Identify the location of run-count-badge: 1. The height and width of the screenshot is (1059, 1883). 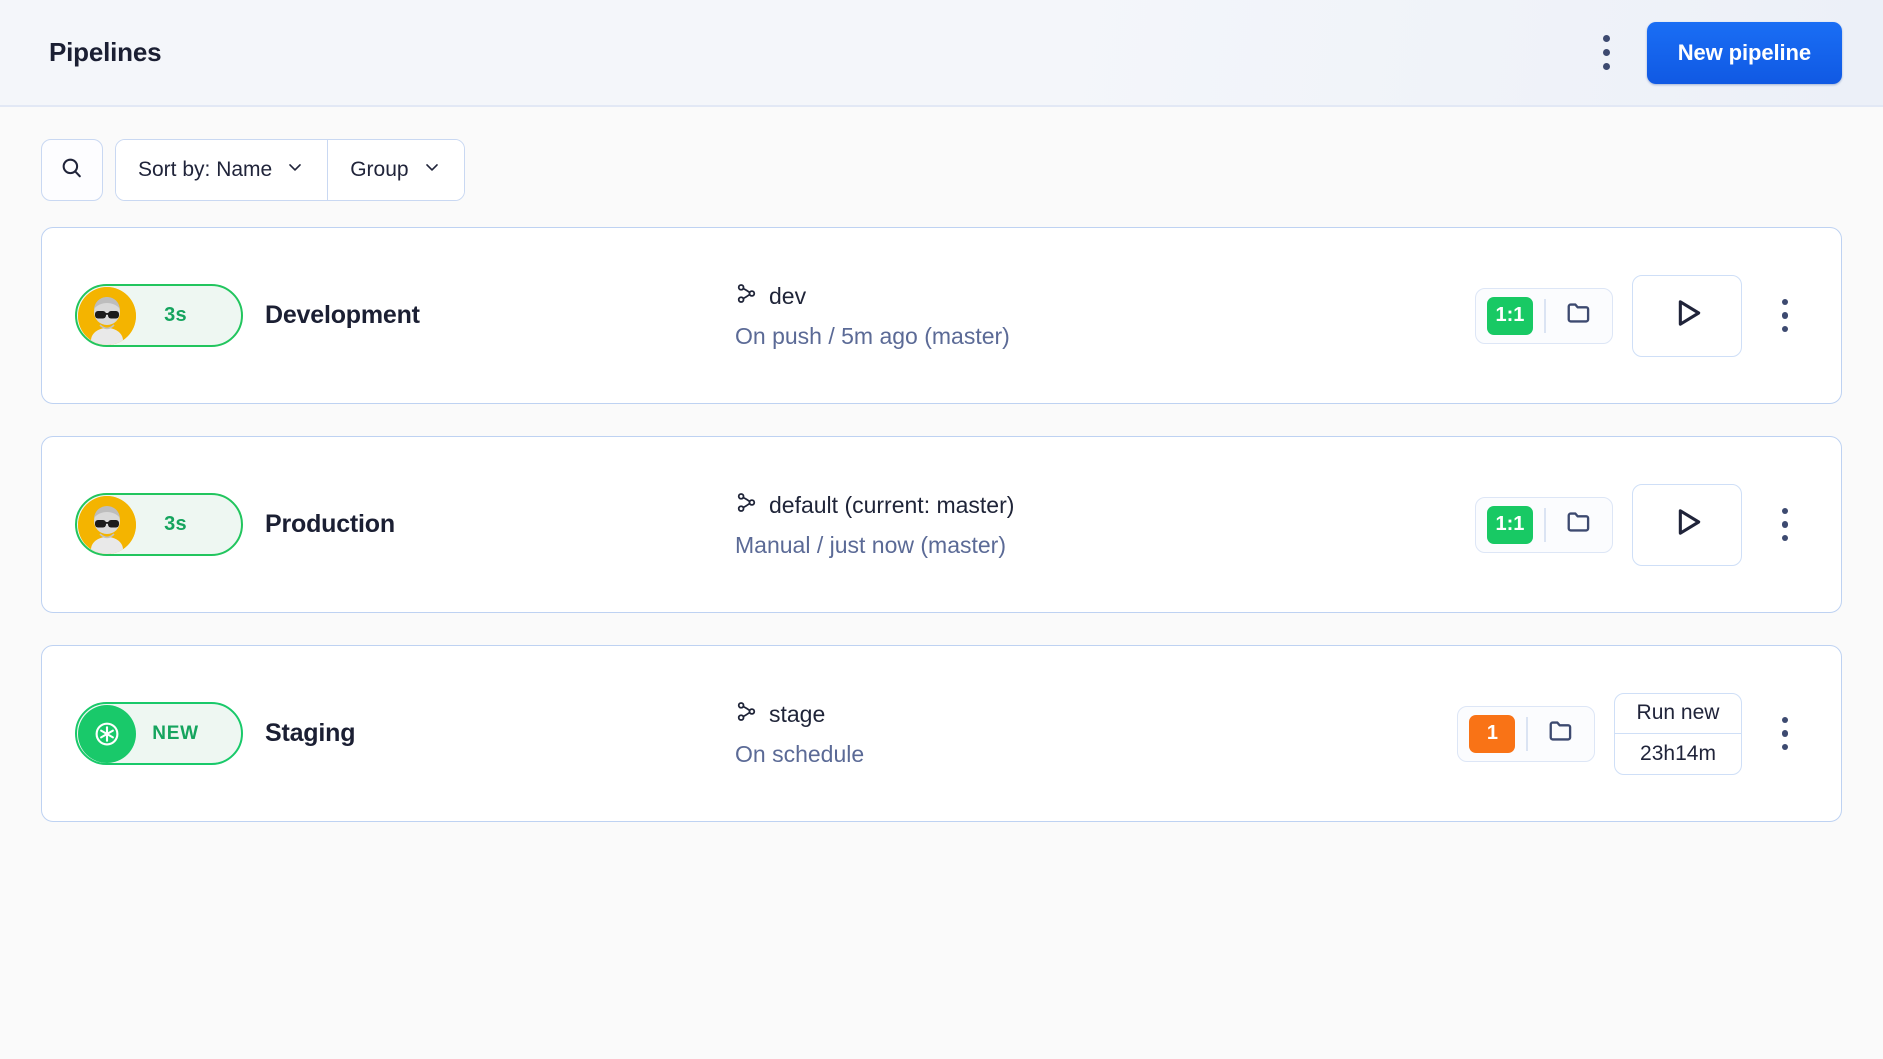
(1492, 733).